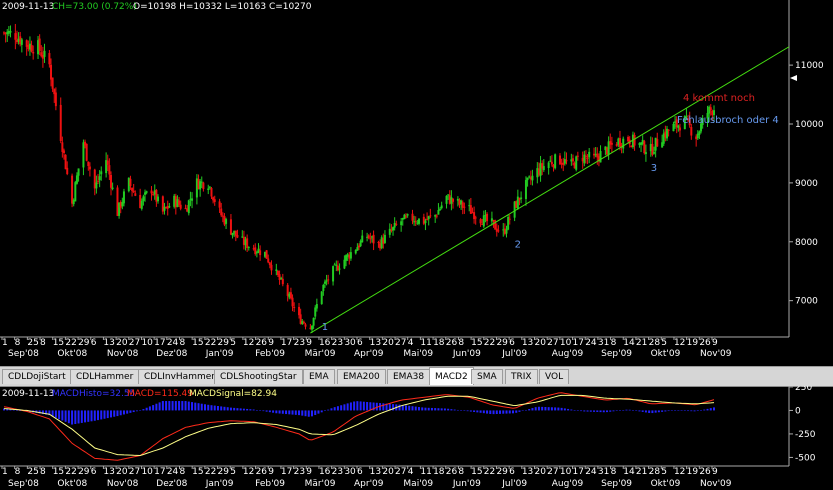  I want to click on tab-trix: TRIX, so click(521, 376).